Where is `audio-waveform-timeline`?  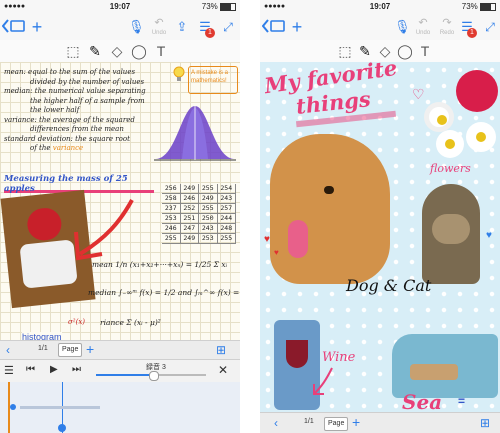 audio-waveform-timeline is located at coordinates (120, 407).